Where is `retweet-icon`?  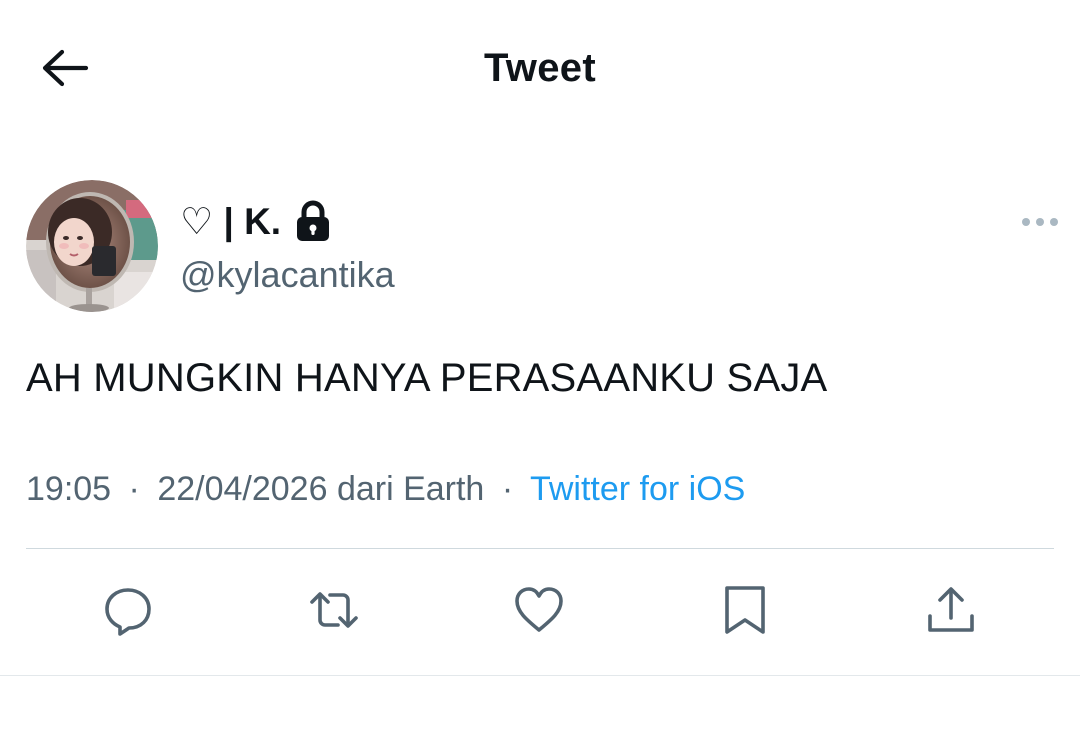
retweet-icon is located at coordinates (334, 612).